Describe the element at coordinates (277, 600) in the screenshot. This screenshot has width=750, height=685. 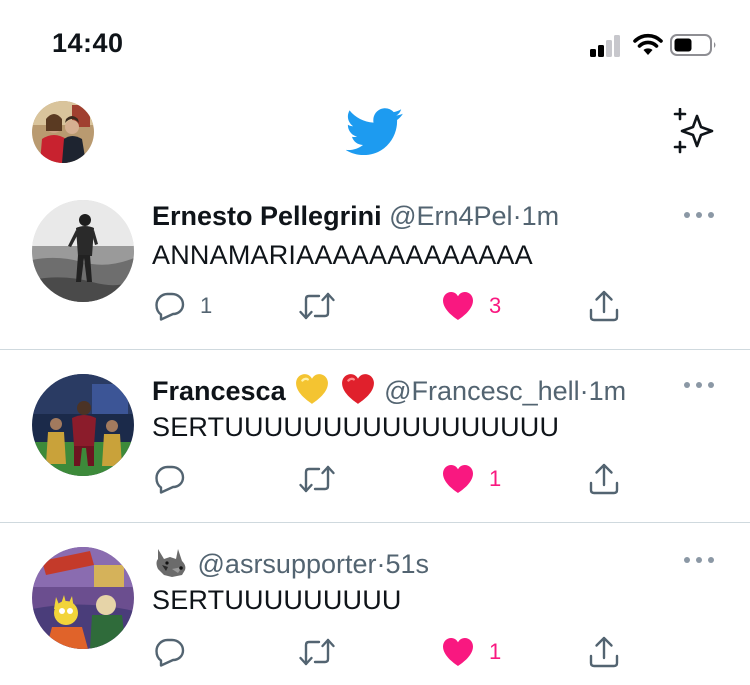
I see `tweet-text: SERTUUUUUUUUU` at that location.